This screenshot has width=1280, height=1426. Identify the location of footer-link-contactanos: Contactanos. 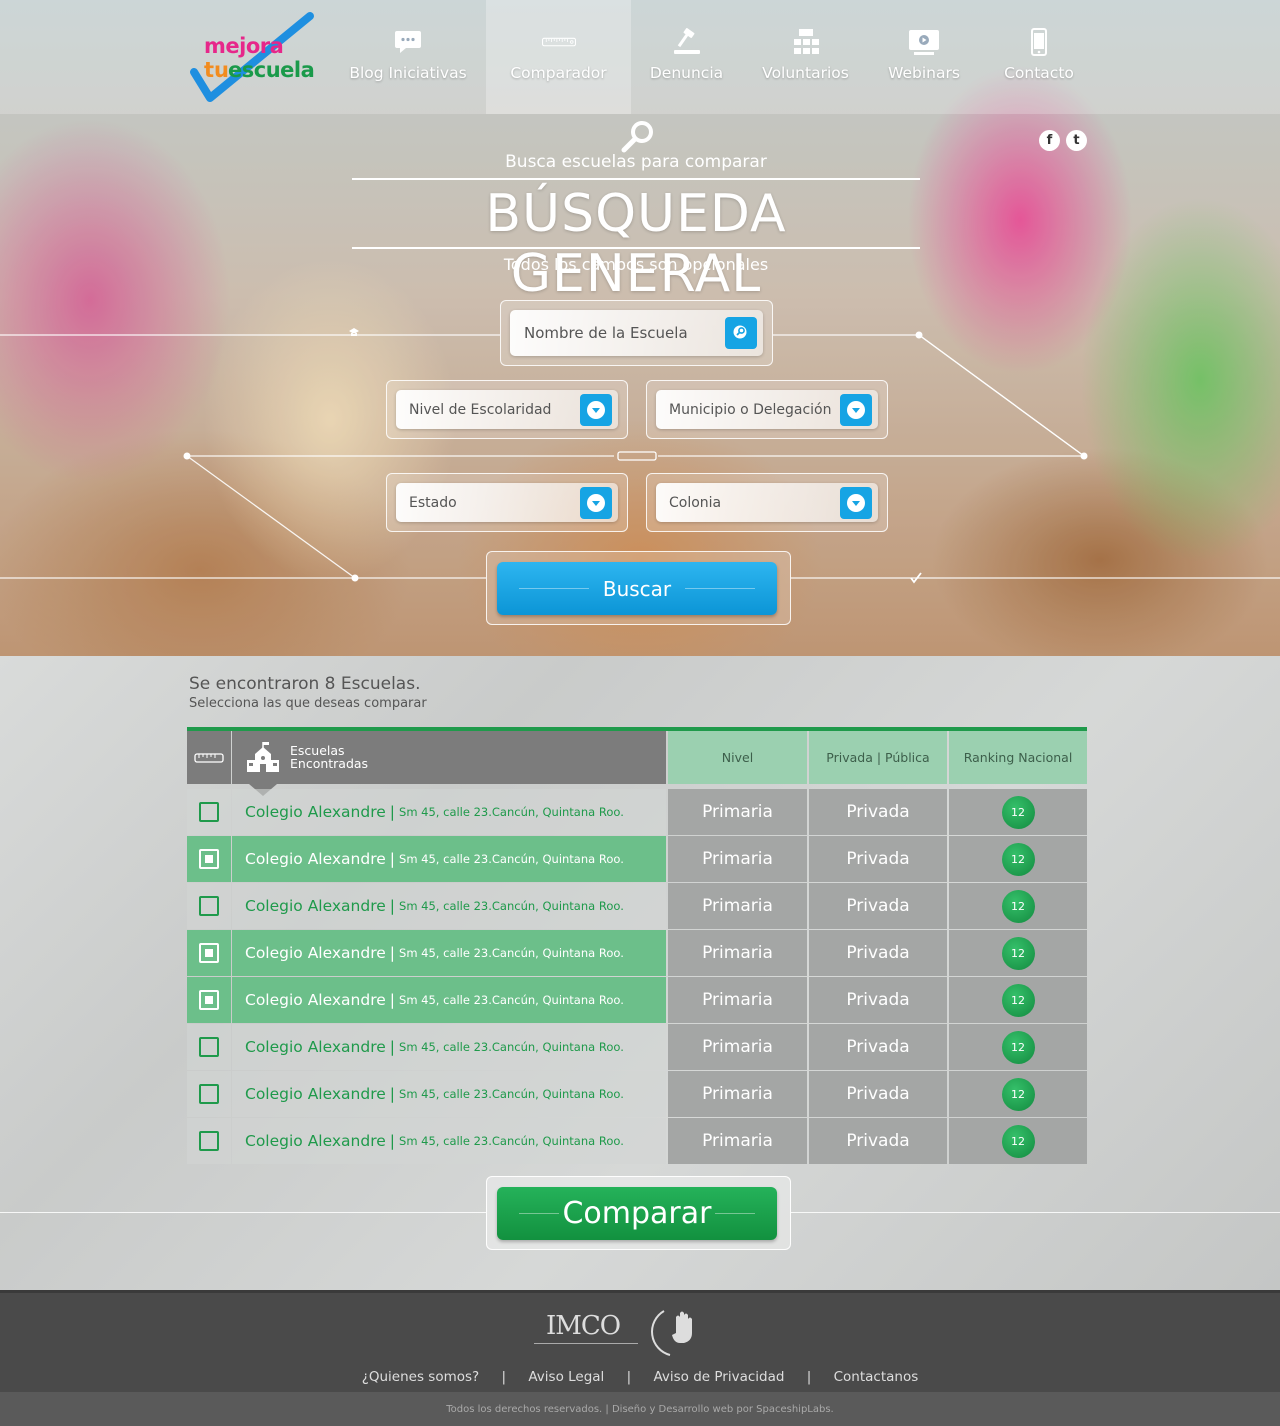
(876, 1377).